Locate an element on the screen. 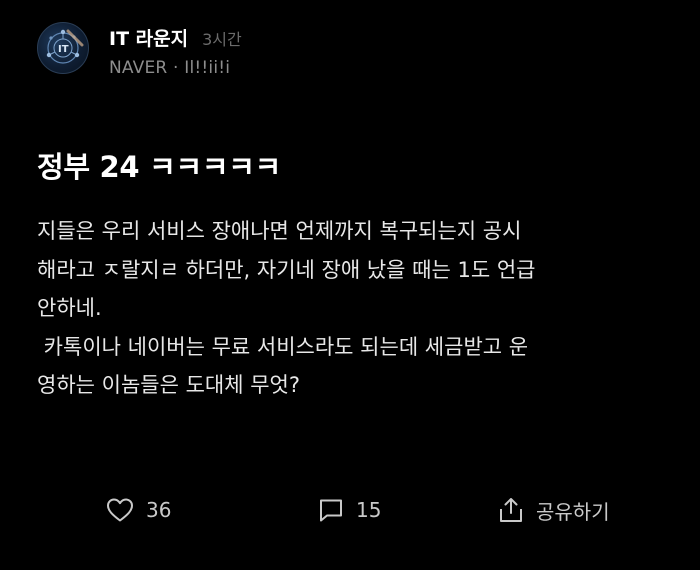 The height and width of the screenshot is (570, 700). name-row: IT 라운지 3시간 is located at coordinates (175, 37).